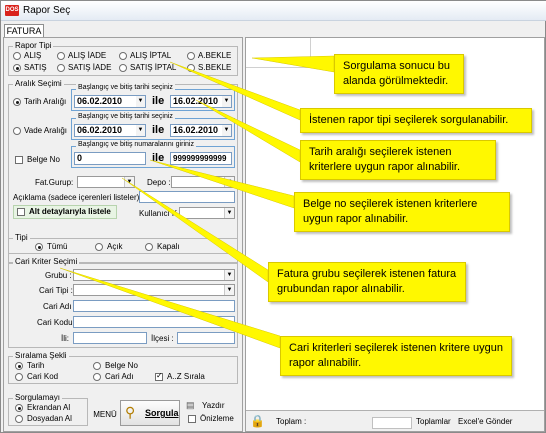  Describe the element at coordinates (110, 338) in the screenshot. I see `il-input` at that location.